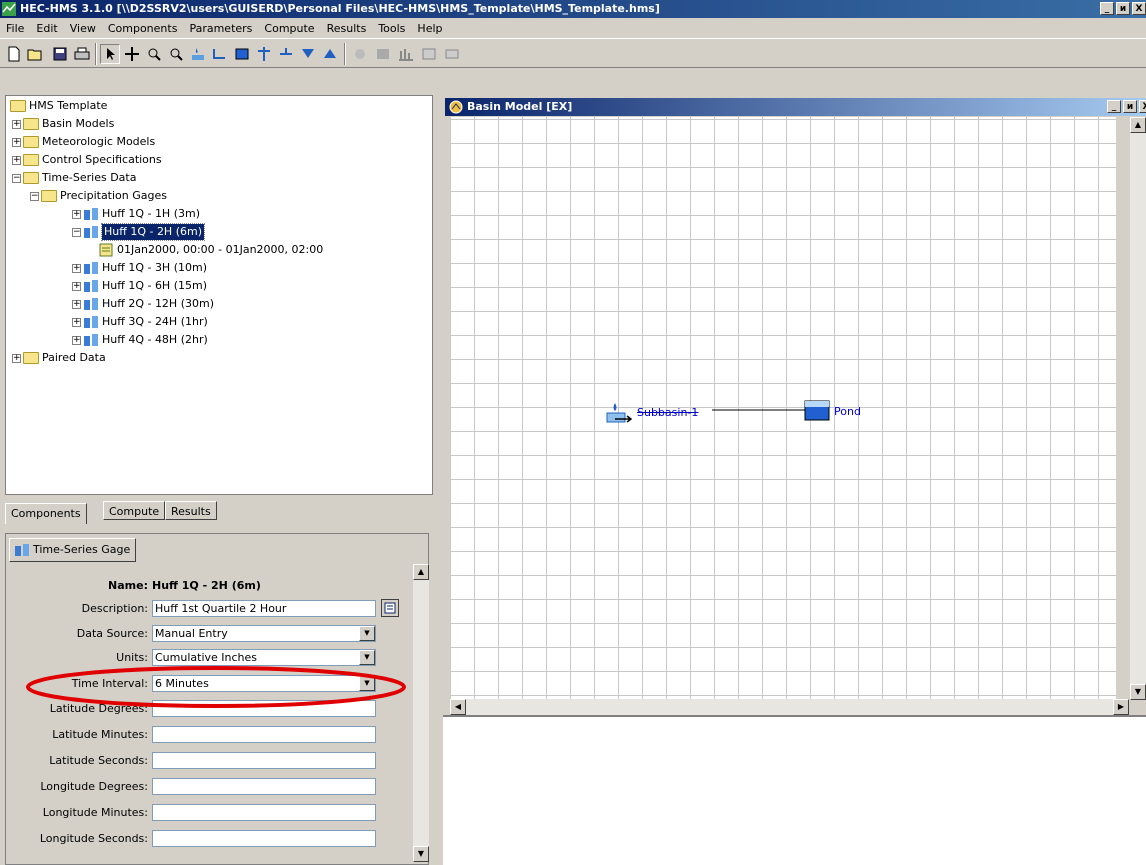 The height and width of the screenshot is (865, 1146). I want to click on tab-results: Results, so click(191, 510).